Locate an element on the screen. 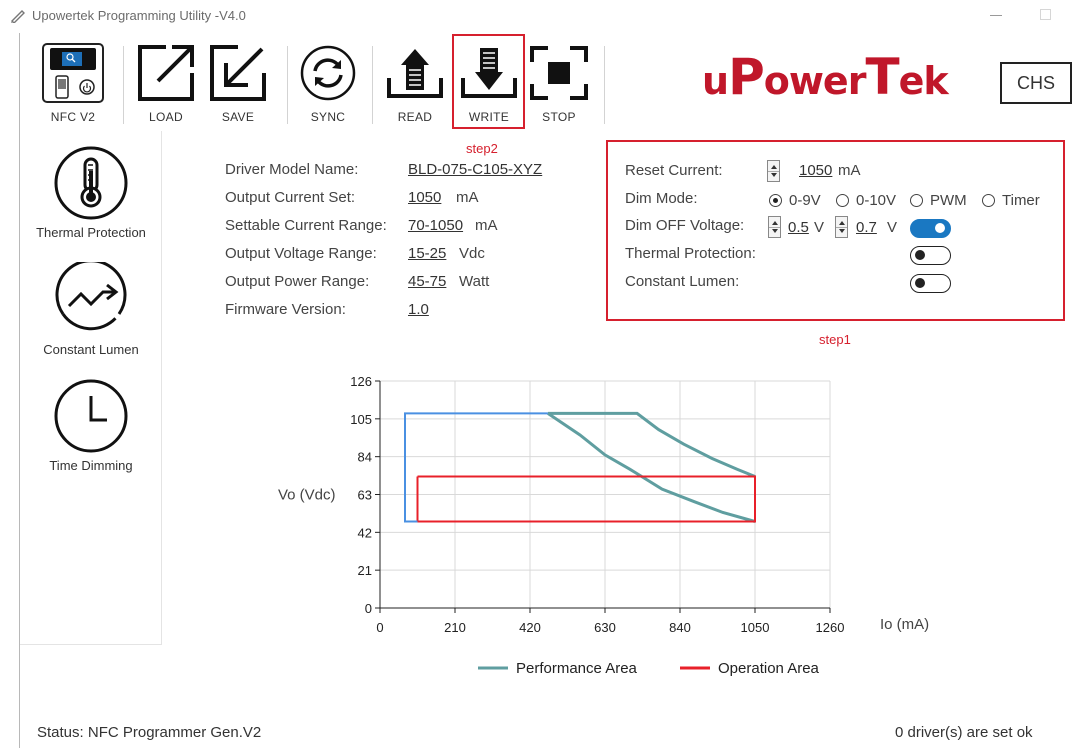  thermometer-icon is located at coordinates (91, 183).